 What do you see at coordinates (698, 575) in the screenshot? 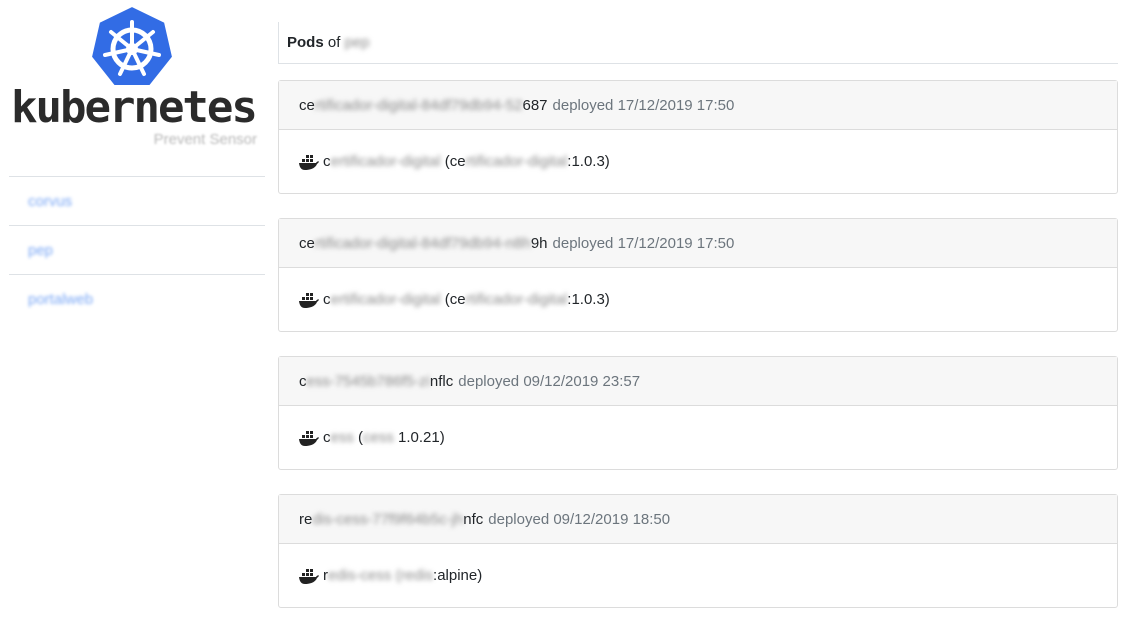
I see `pod-card-body: redis-cess (redis:alpine)` at bounding box center [698, 575].